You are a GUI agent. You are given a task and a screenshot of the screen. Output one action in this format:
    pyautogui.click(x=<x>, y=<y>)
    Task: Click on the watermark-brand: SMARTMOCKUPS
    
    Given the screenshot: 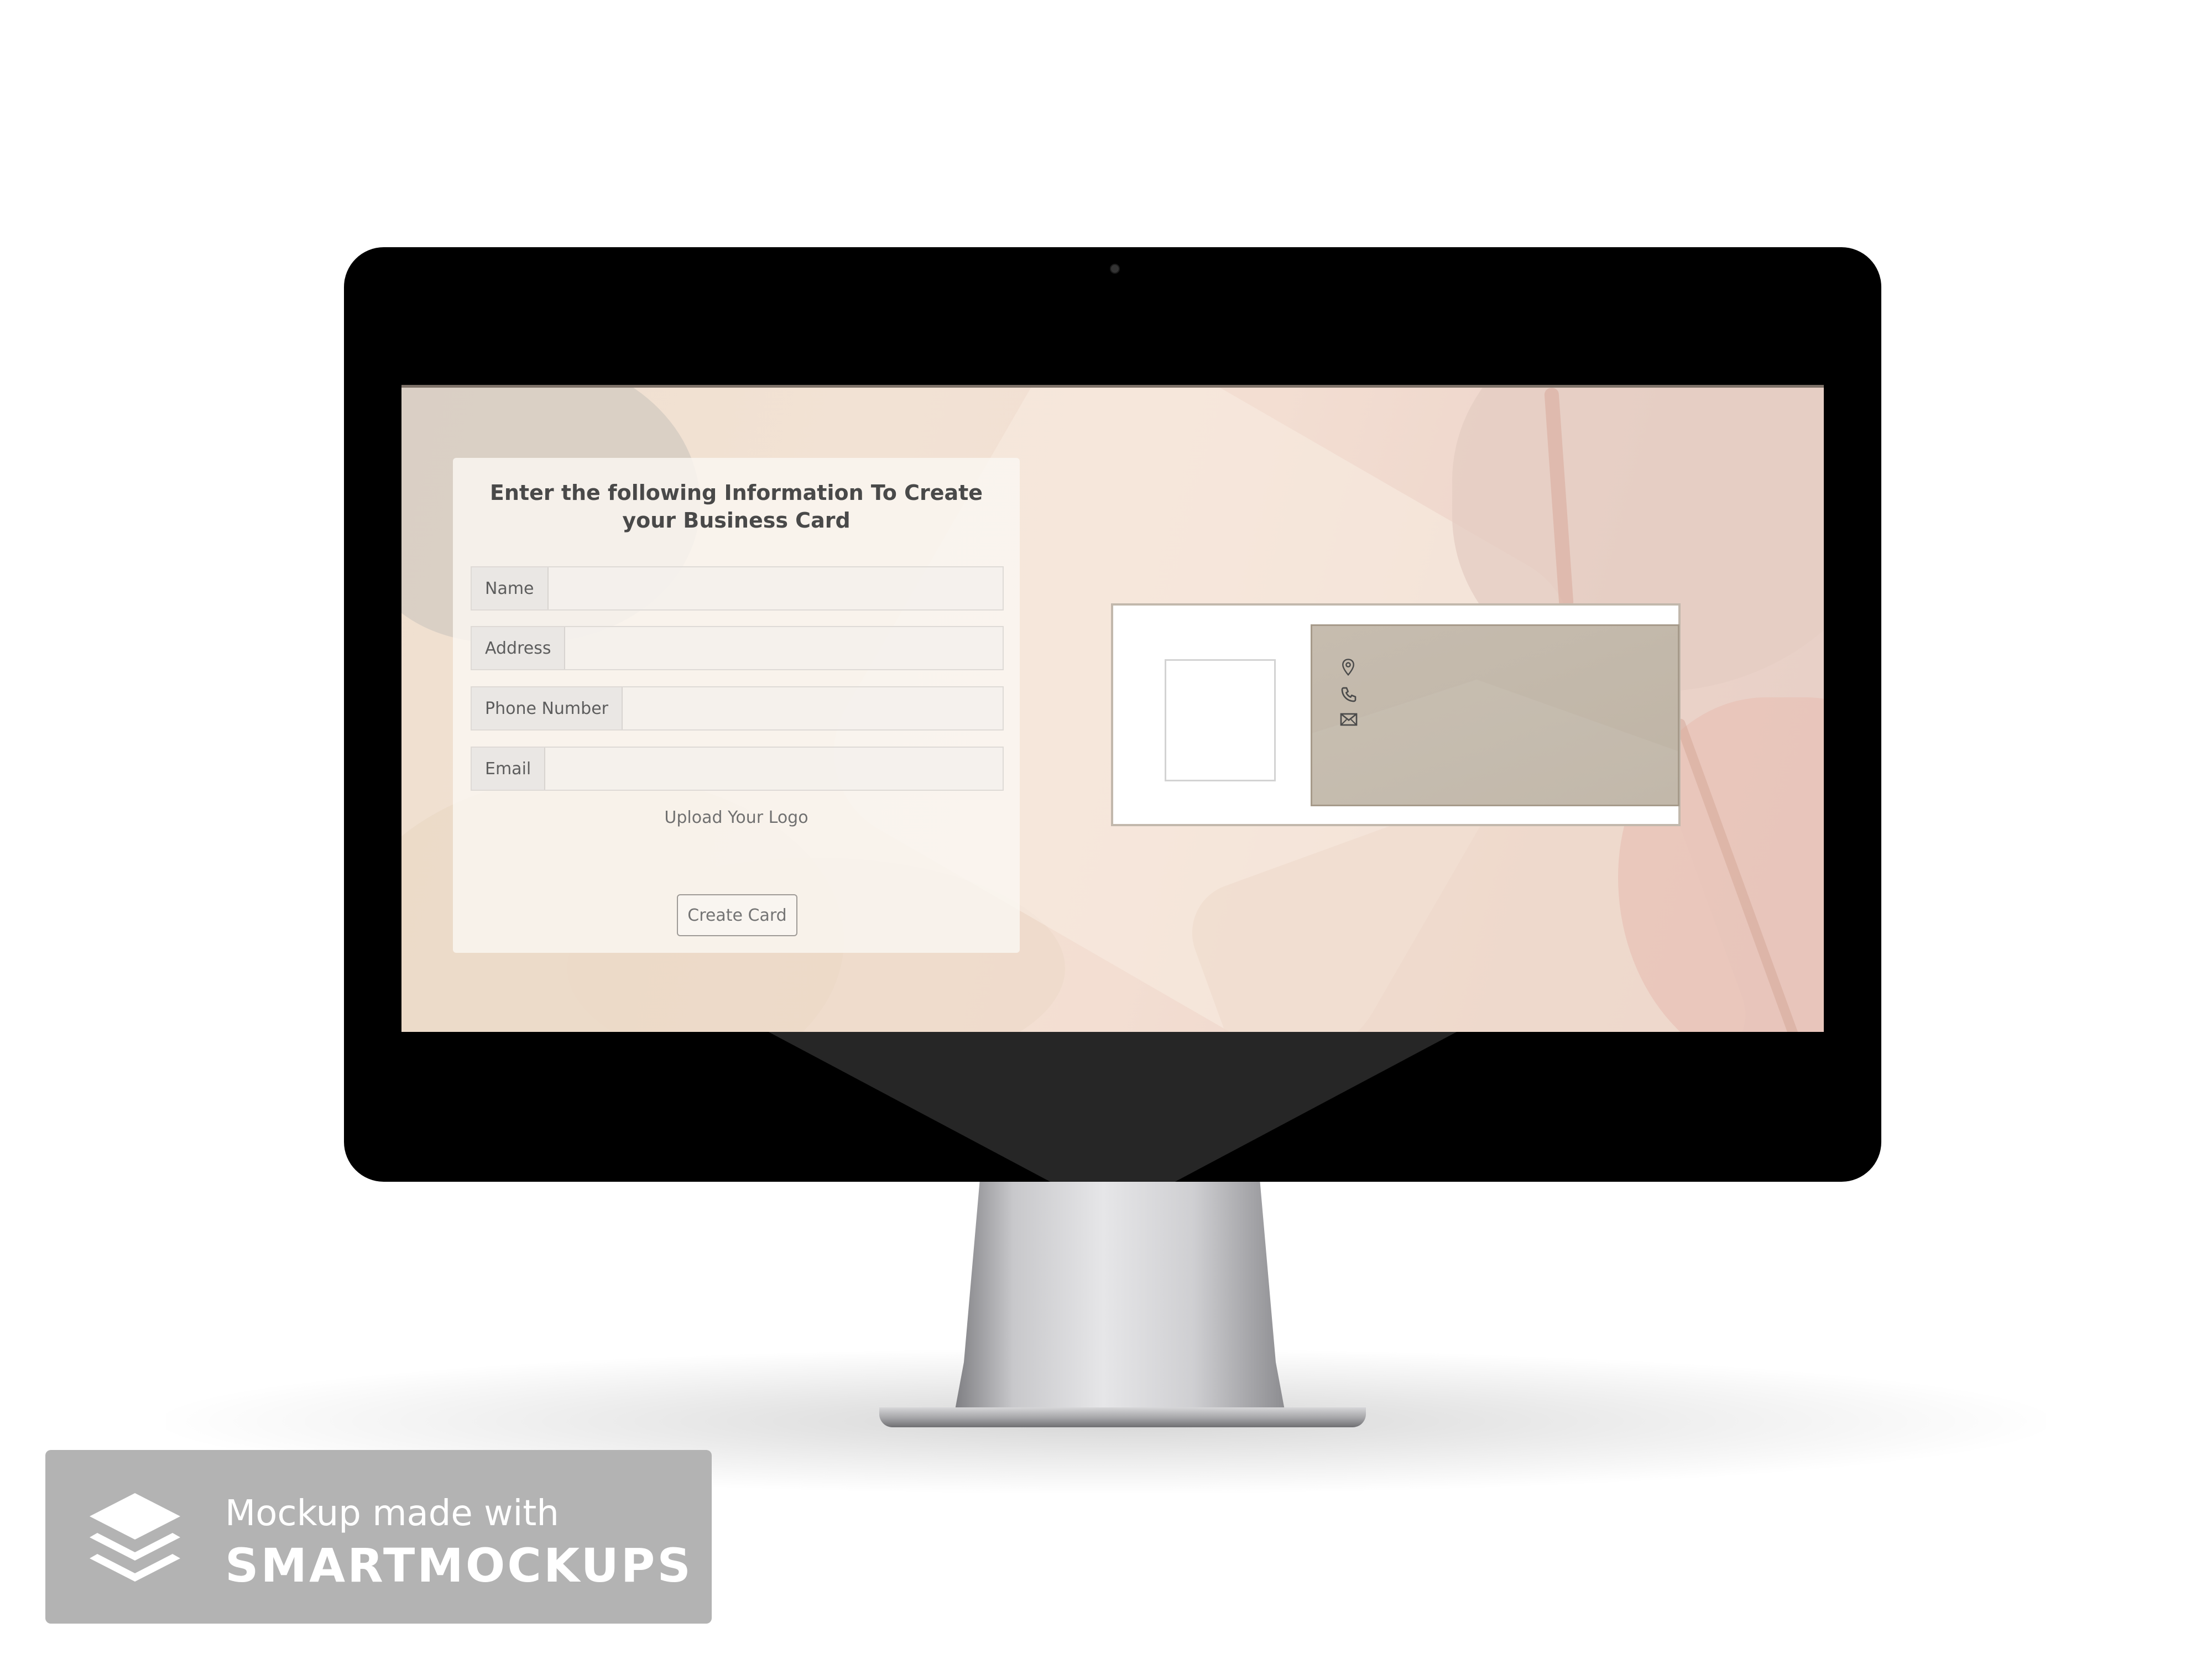 What is the action you would take?
    pyautogui.click(x=459, y=1566)
    